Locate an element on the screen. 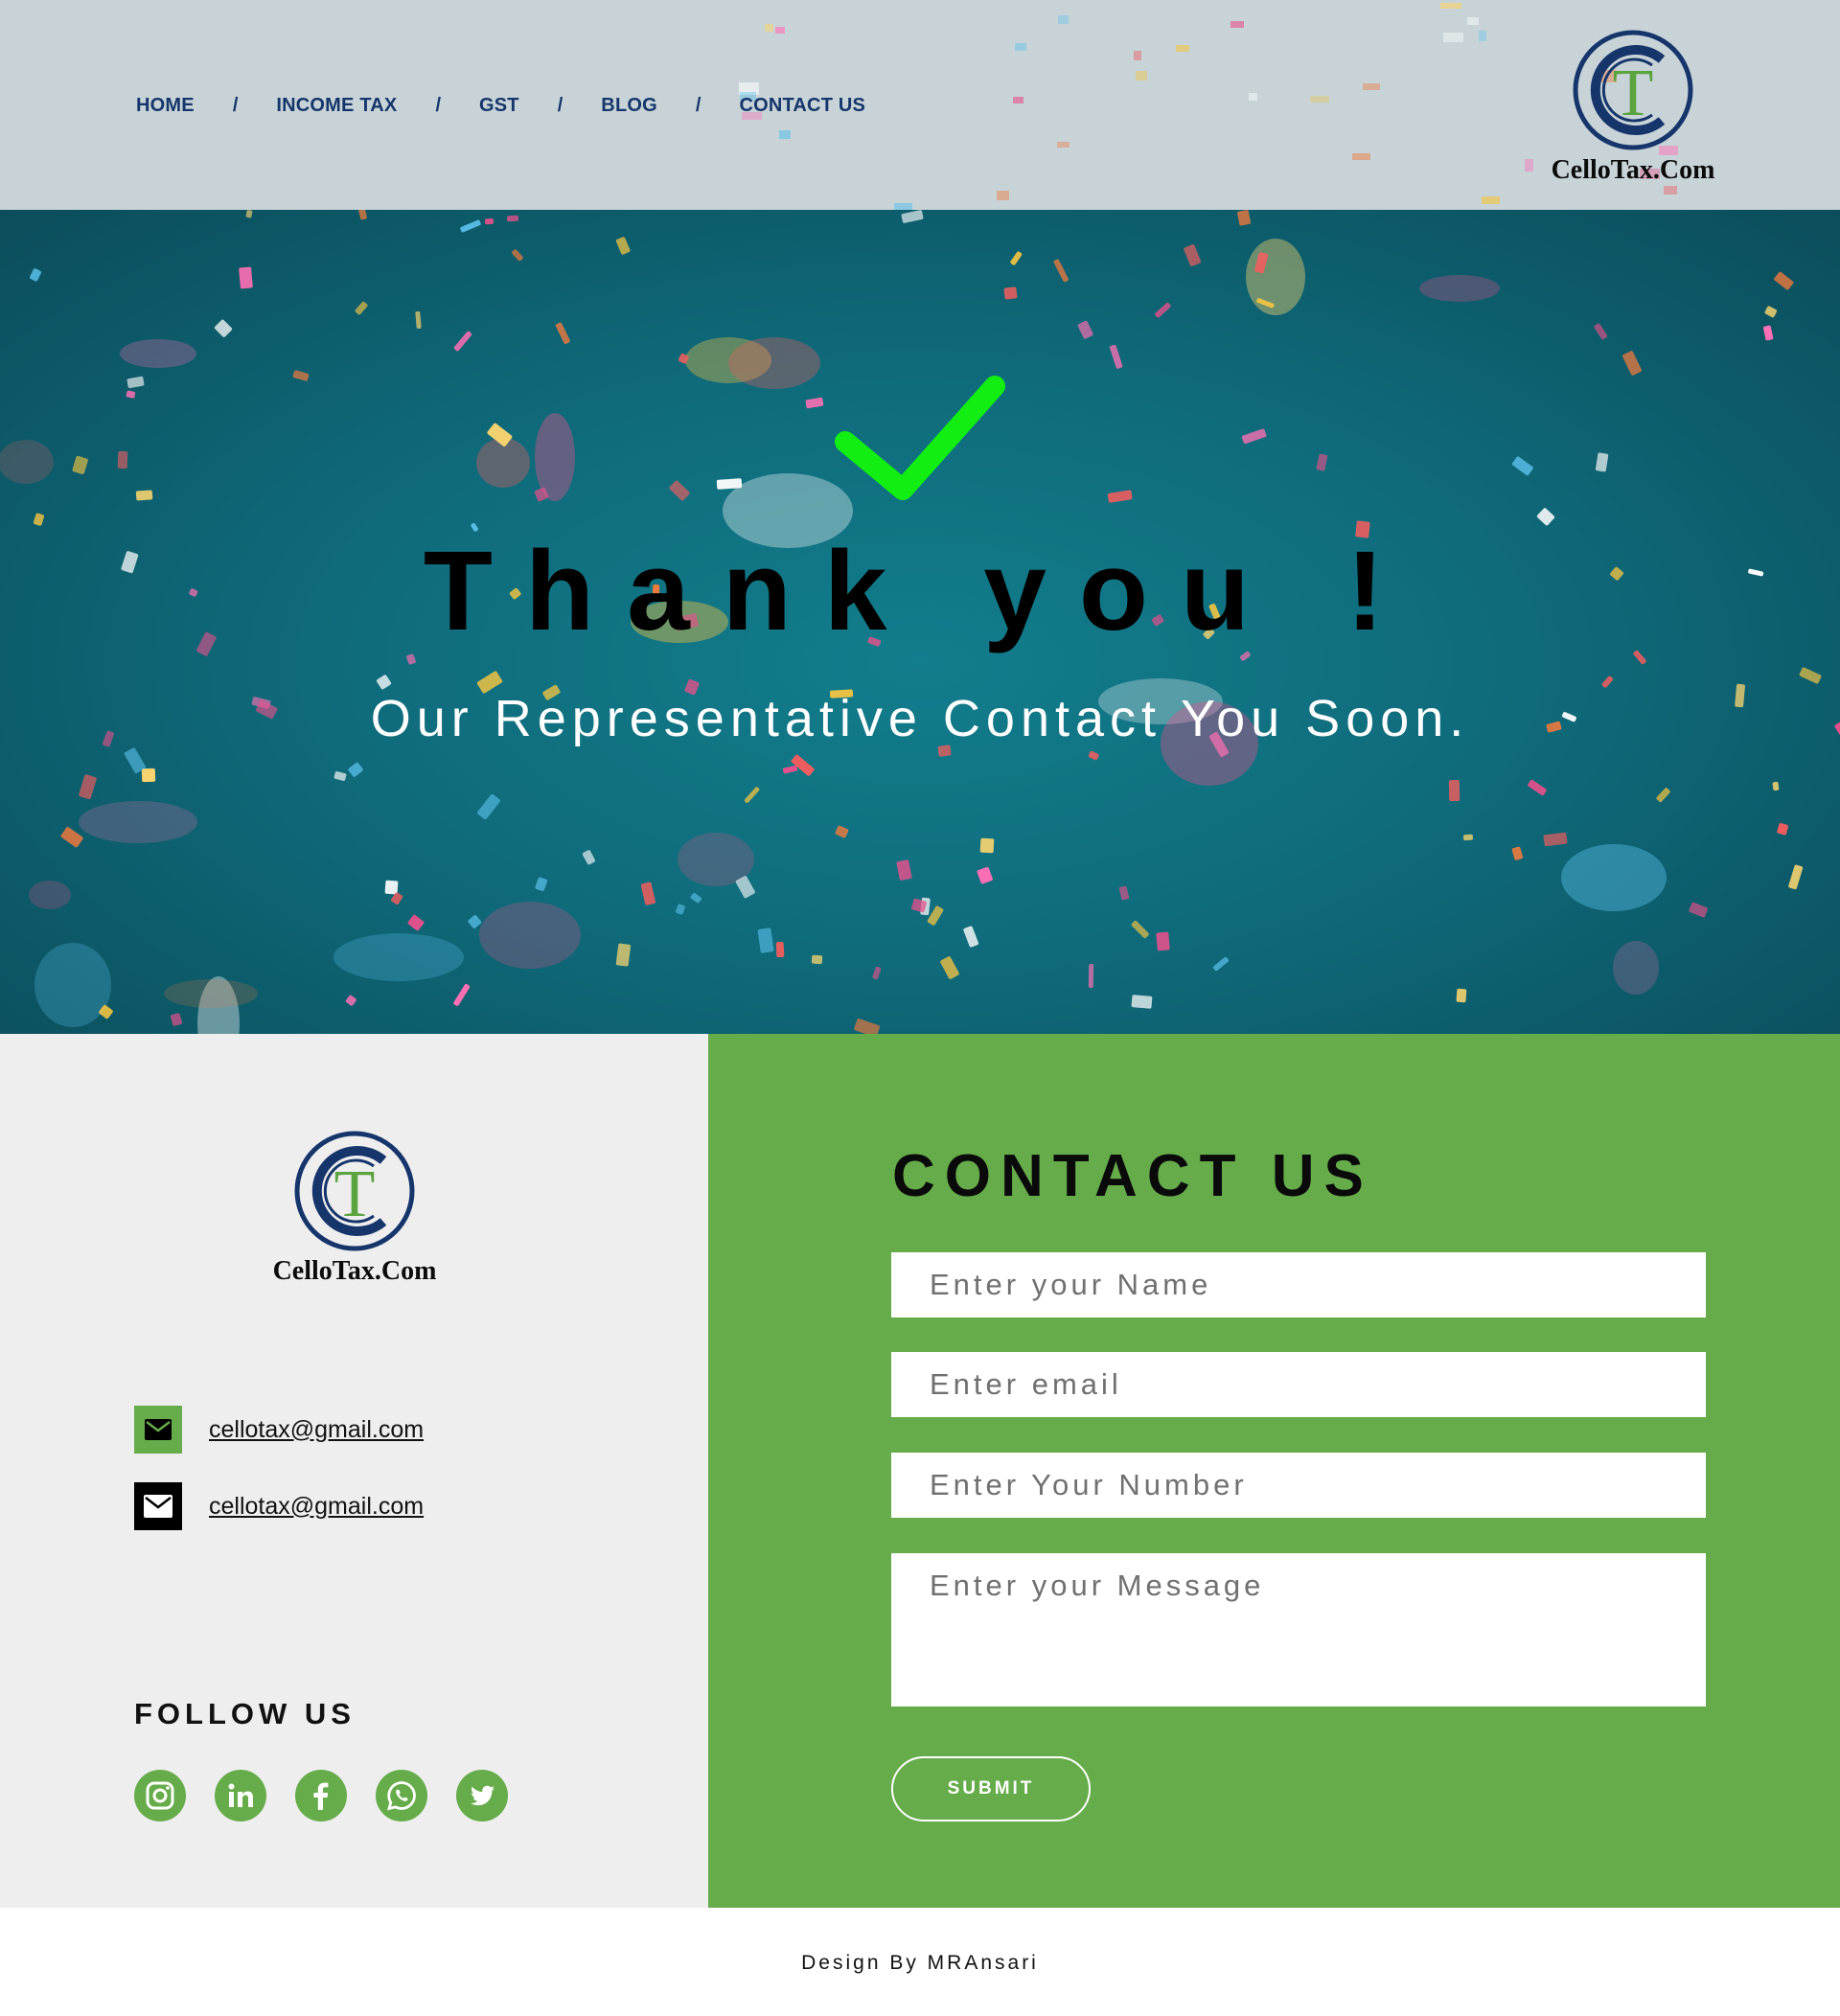 The image size is (1840, 2016). email-input is located at coordinates (1298, 1384).